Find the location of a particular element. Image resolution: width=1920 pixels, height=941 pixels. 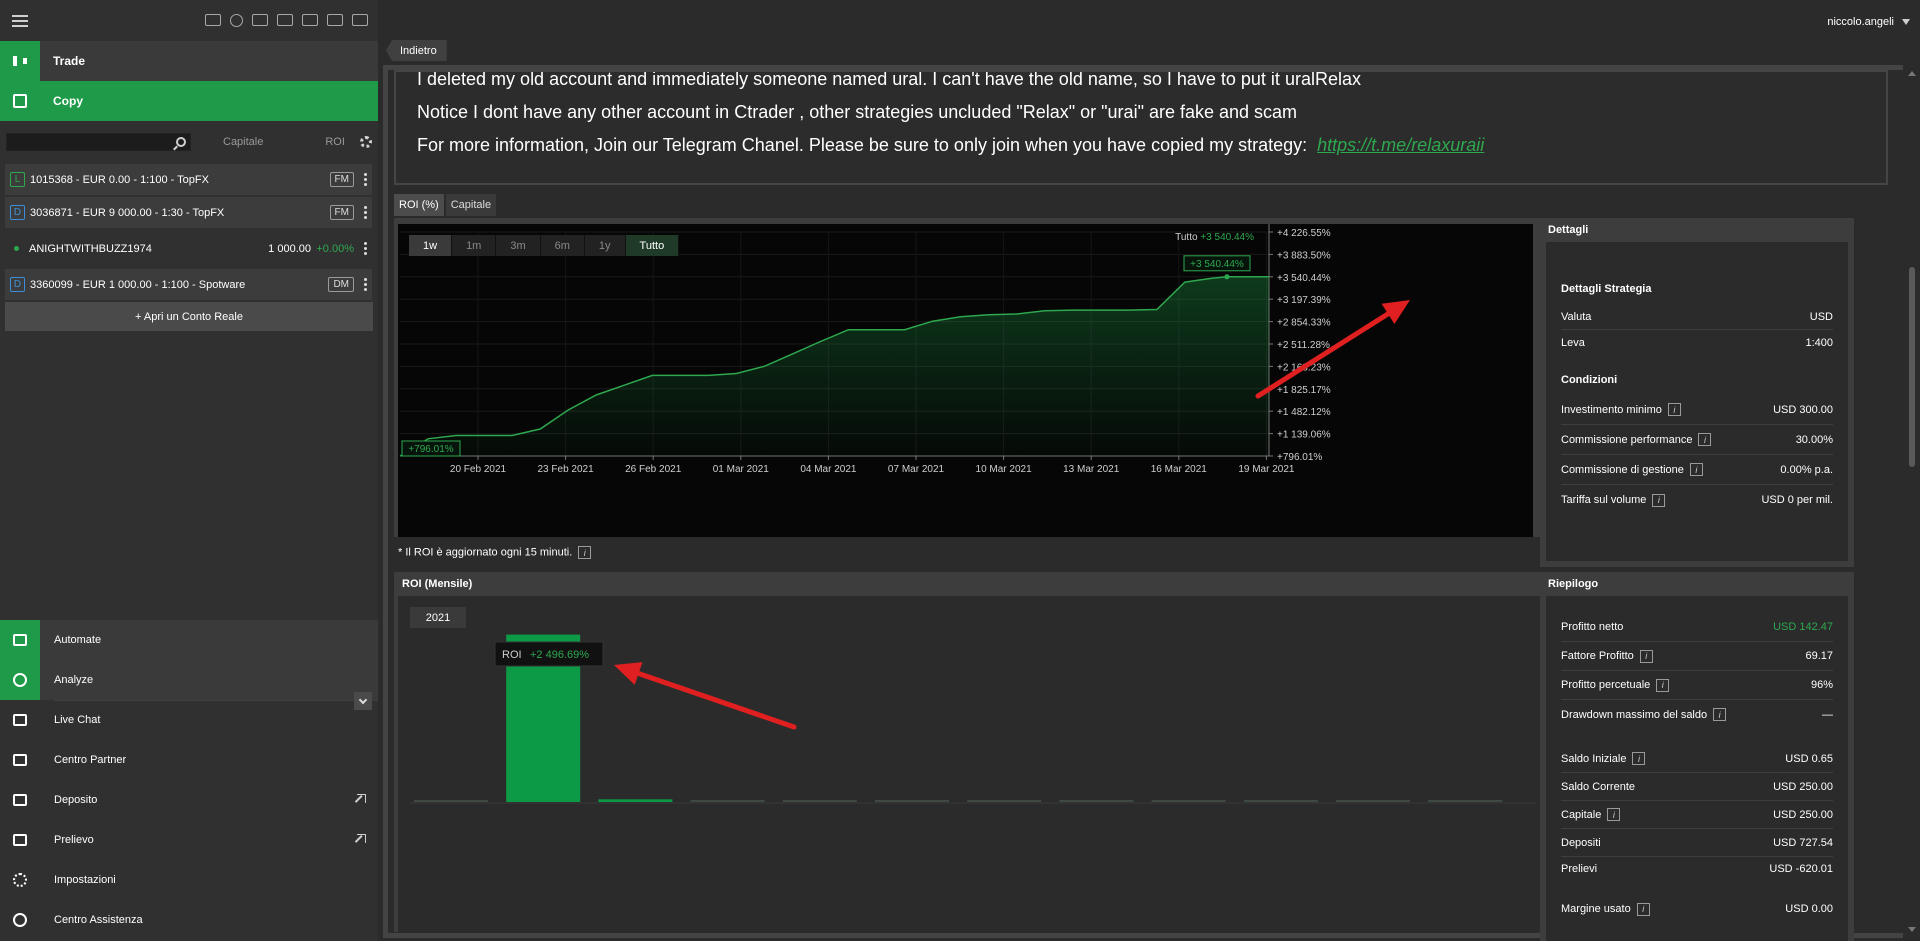

y-tick-label: +1 482.12% is located at coordinates (1304, 412).